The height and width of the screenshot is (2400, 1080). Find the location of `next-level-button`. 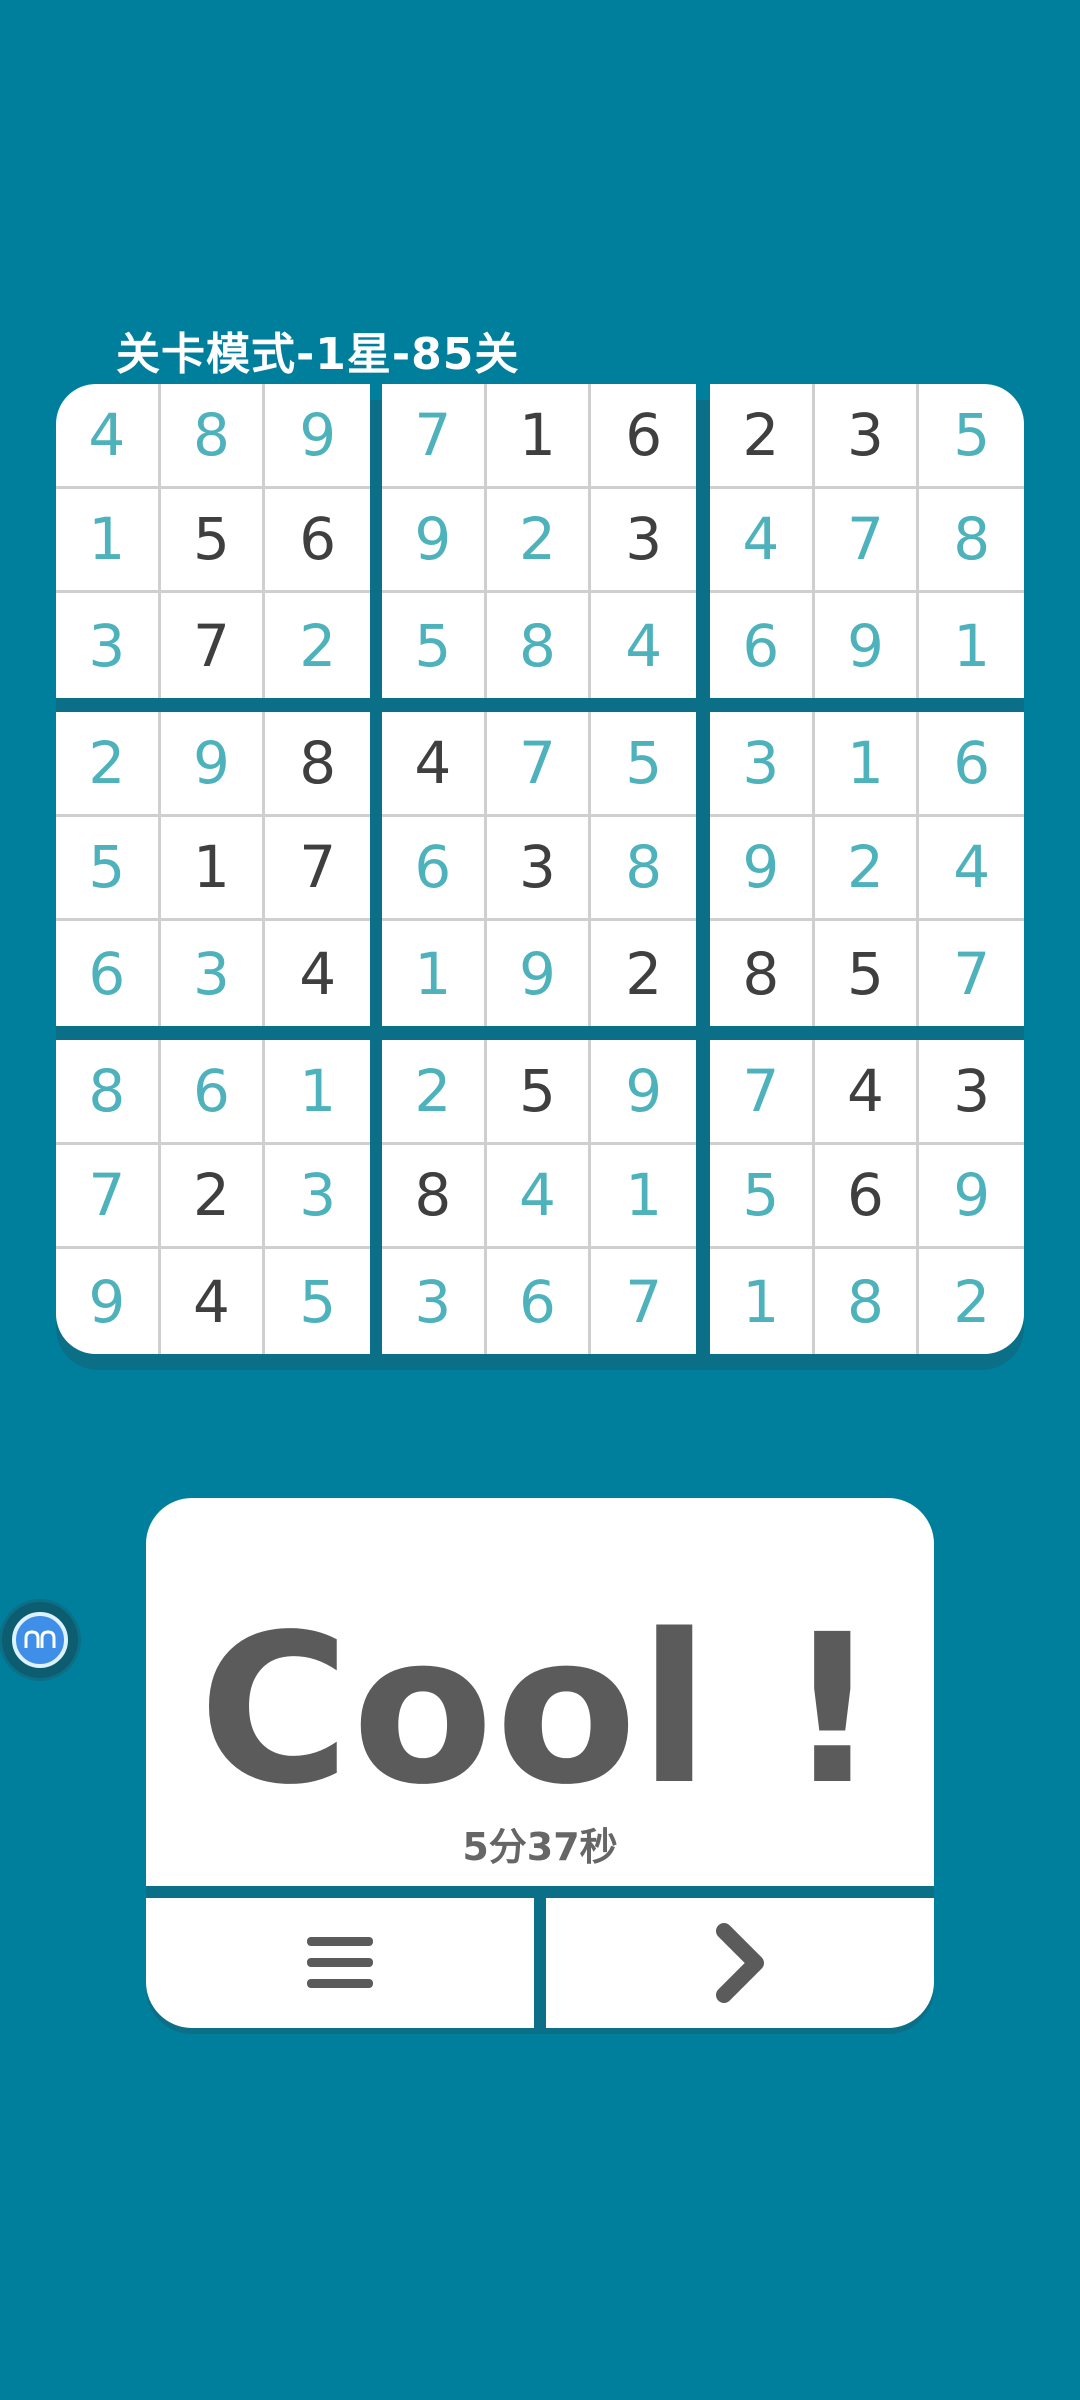

next-level-button is located at coordinates (740, 1963).